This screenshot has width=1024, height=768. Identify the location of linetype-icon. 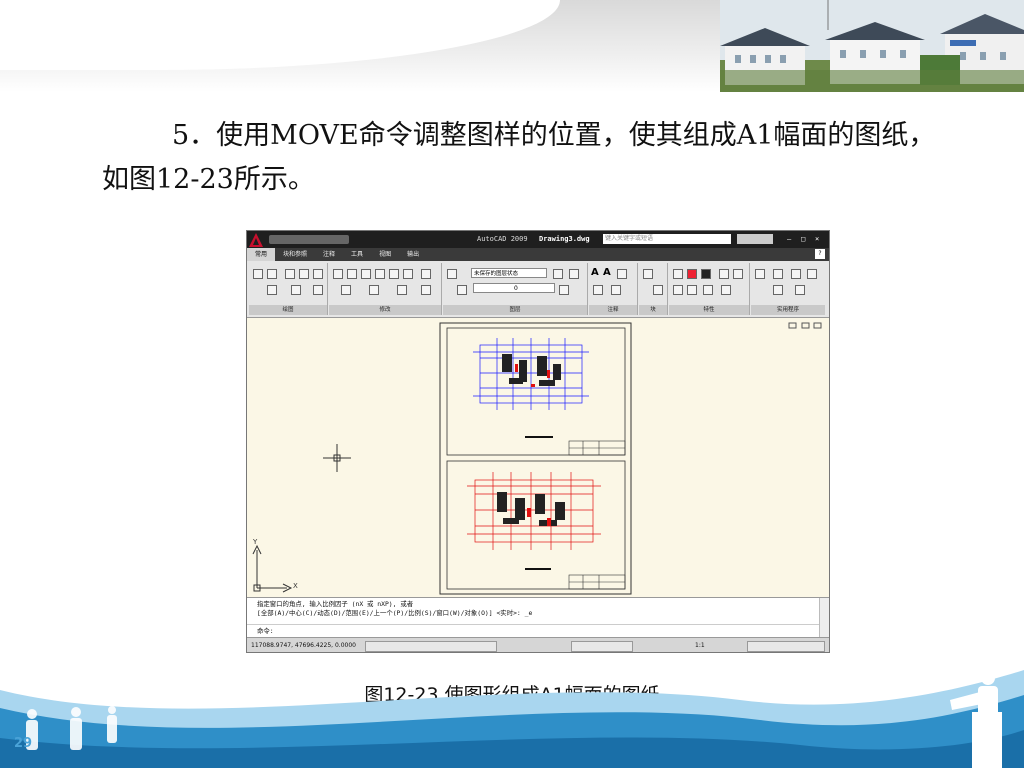
(738, 274).